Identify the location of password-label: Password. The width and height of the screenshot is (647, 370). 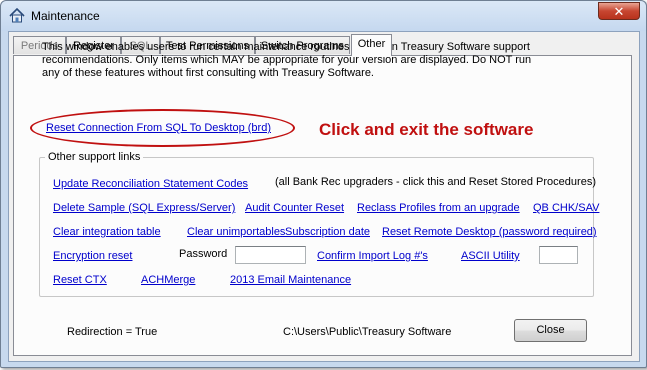
(203, 254).